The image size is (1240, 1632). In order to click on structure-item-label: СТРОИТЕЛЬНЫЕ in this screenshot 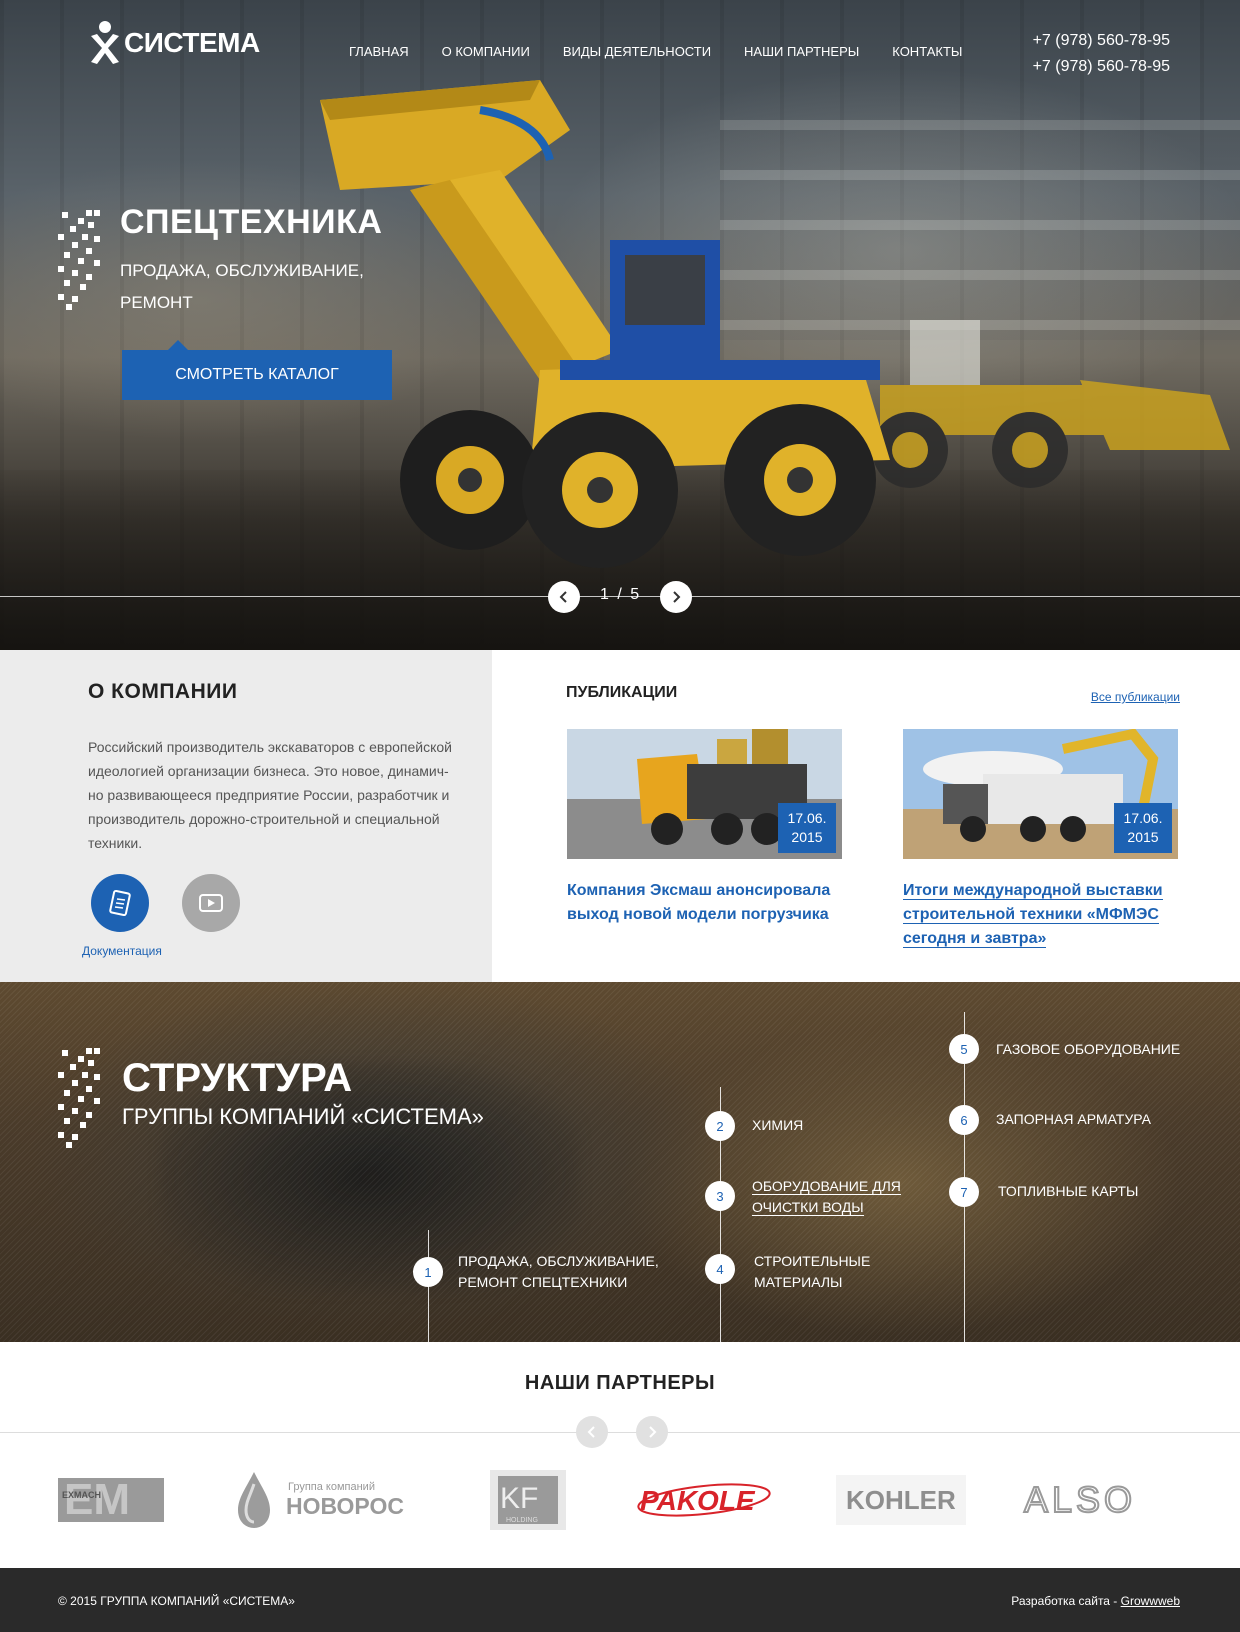, I will do `click(812, 1261)`.